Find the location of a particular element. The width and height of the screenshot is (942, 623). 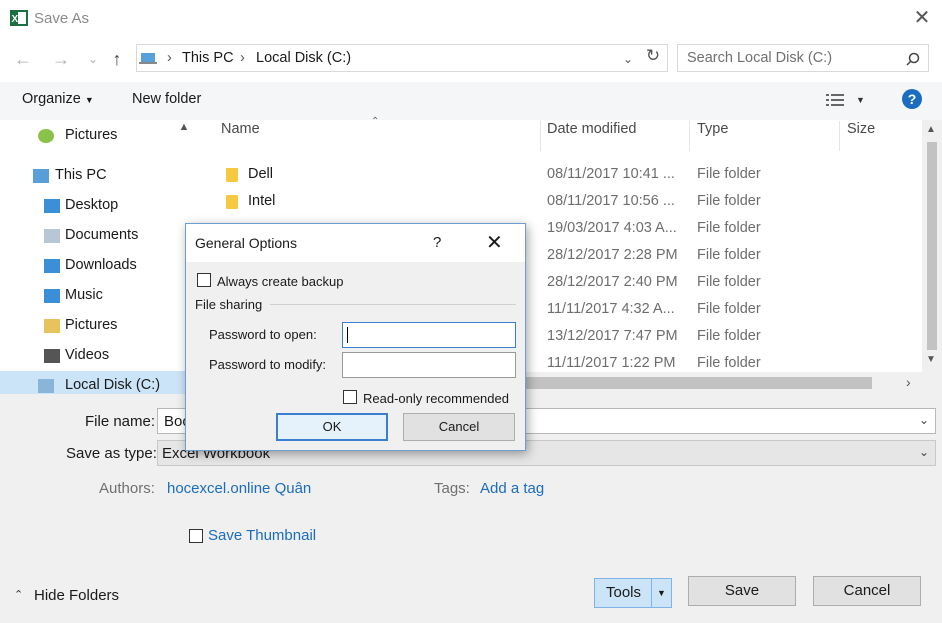

ok-button: OK is located at coordinates (332, 427).